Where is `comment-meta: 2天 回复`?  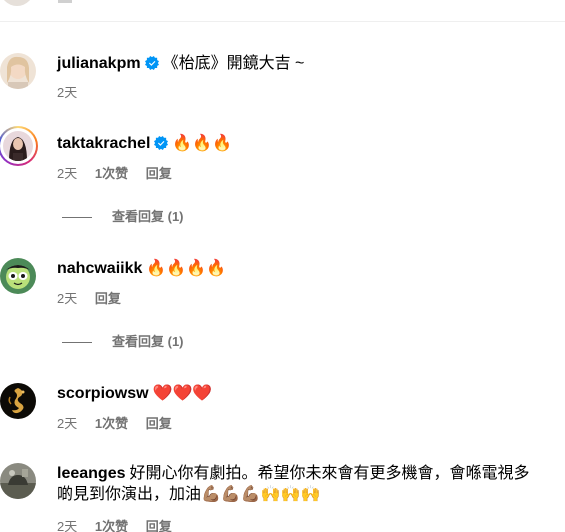
comment-meta: 2天 回复 is located at coordinates (96, 299).